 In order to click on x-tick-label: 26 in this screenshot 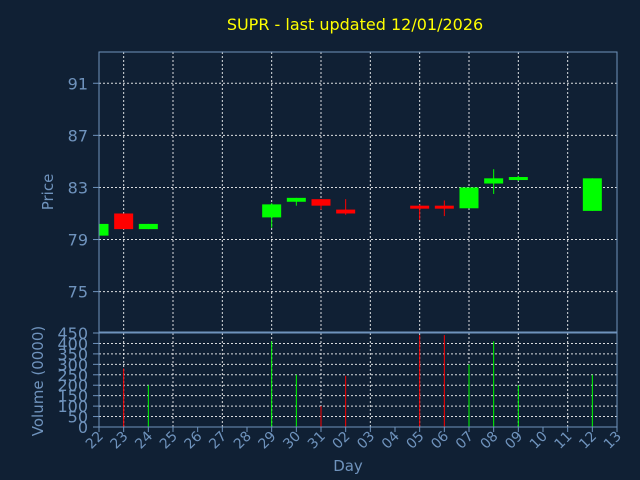, I will do `click(194, 440)`.